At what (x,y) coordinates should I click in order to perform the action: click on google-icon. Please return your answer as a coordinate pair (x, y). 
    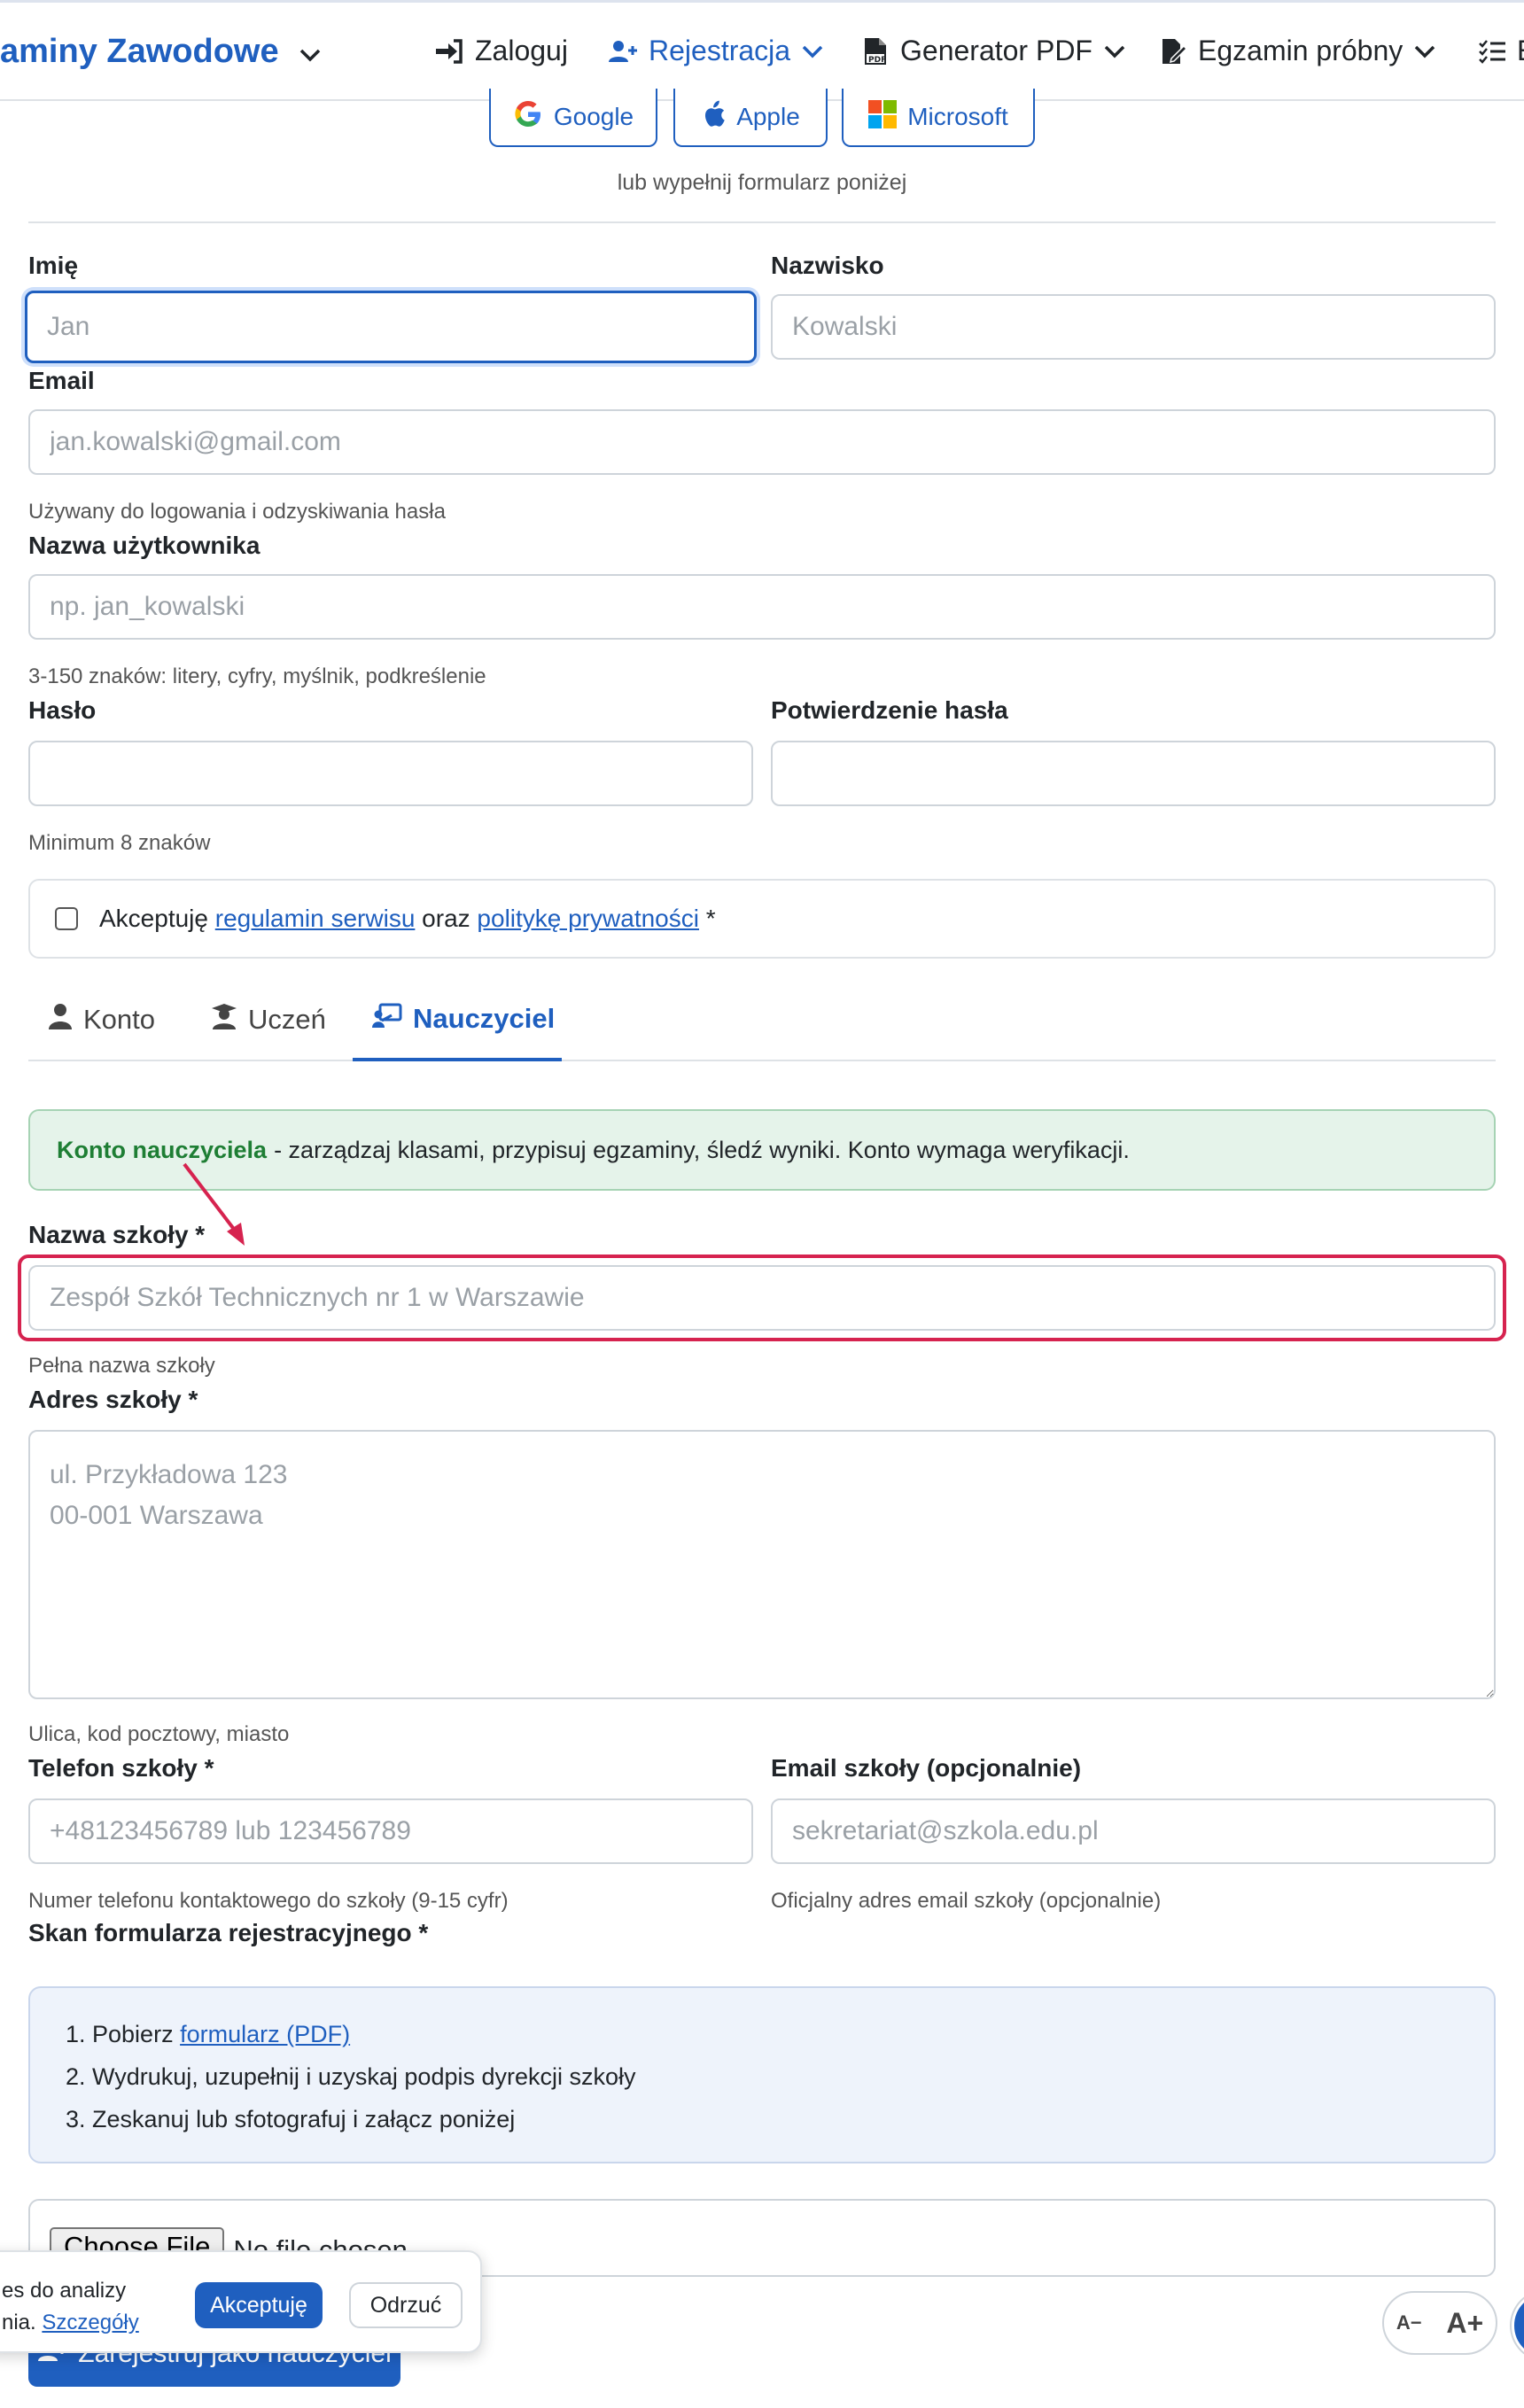
    Looking at the image, I should click on (528, 117).